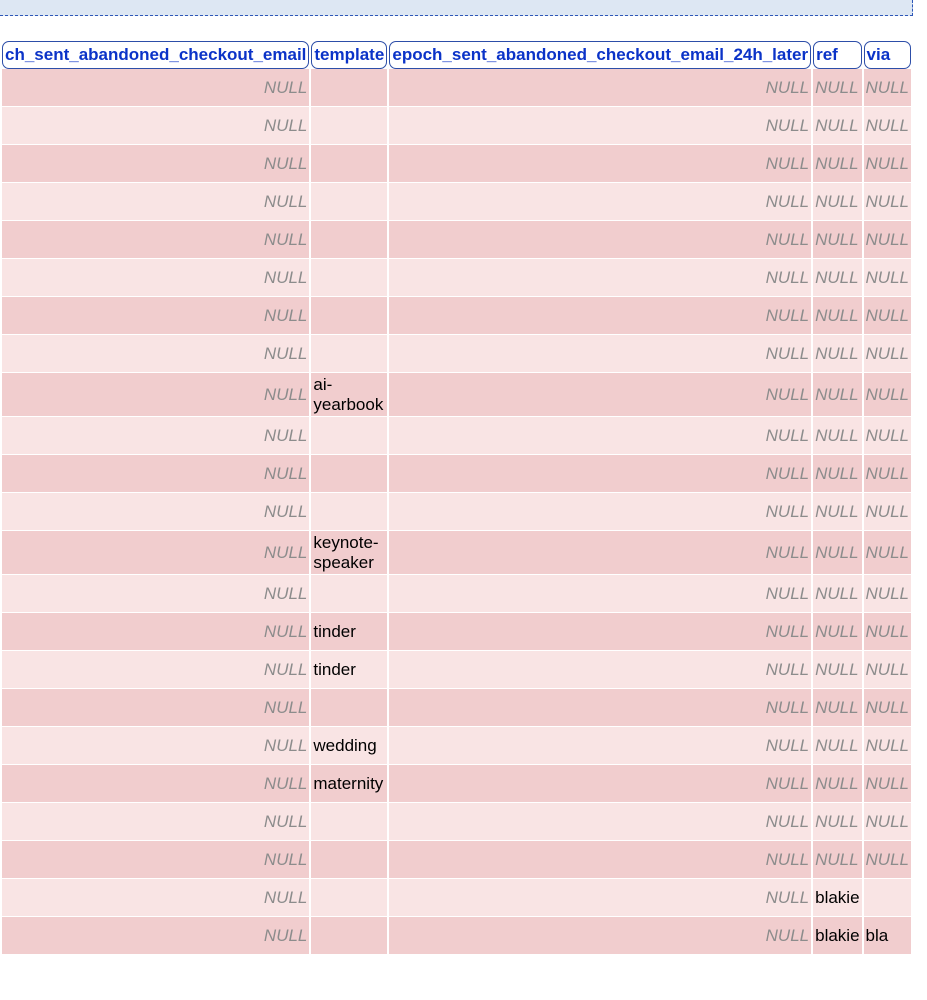 This screenshot has width=927, height=1000. What do you see at coordinates (837, 936) in the screenshot?
I see `cell-ref: blakie` at bounding box center [837, 936].